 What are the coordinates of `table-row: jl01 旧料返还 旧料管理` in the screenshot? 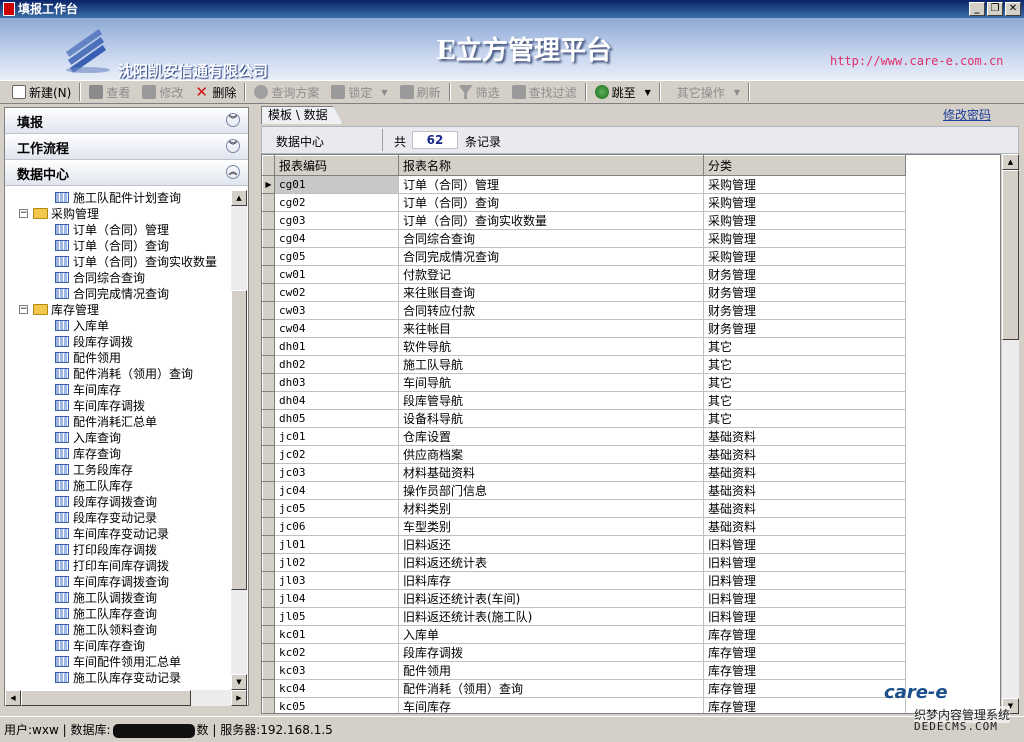 It's located at (584, 544).